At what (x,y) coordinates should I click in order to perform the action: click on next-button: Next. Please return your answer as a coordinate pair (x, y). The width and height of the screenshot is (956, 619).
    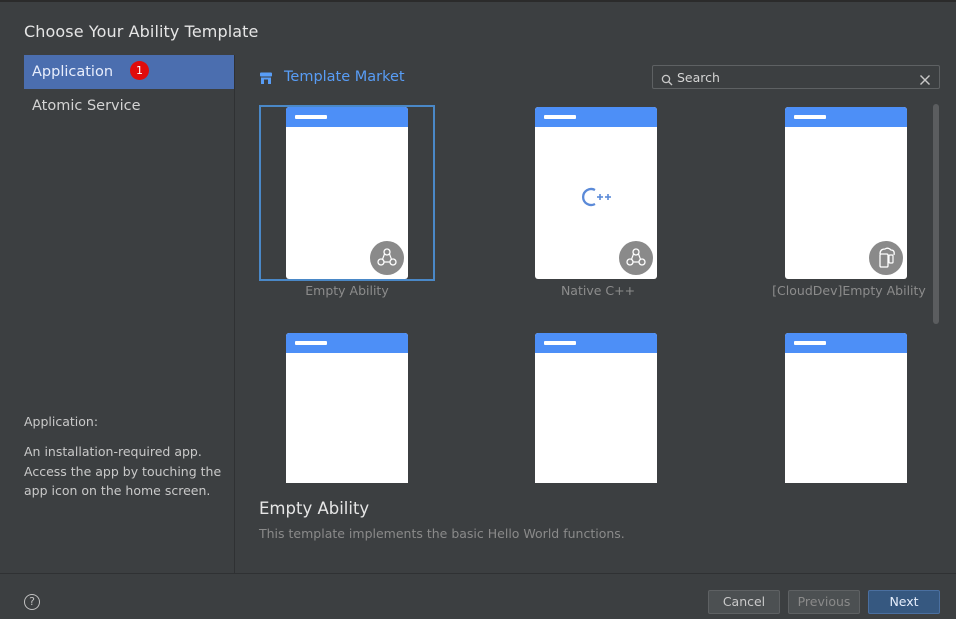
    Looking at the image, I should click on (904, 602).